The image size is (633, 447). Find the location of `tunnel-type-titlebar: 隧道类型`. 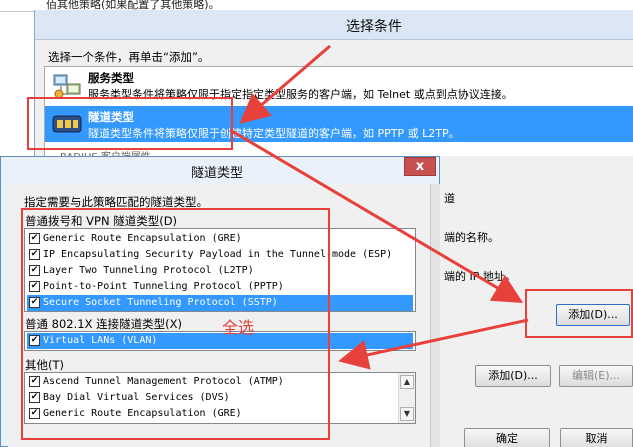

tunnel-type-titlebar: 隧道类型 is located at coordinates (220, 170).